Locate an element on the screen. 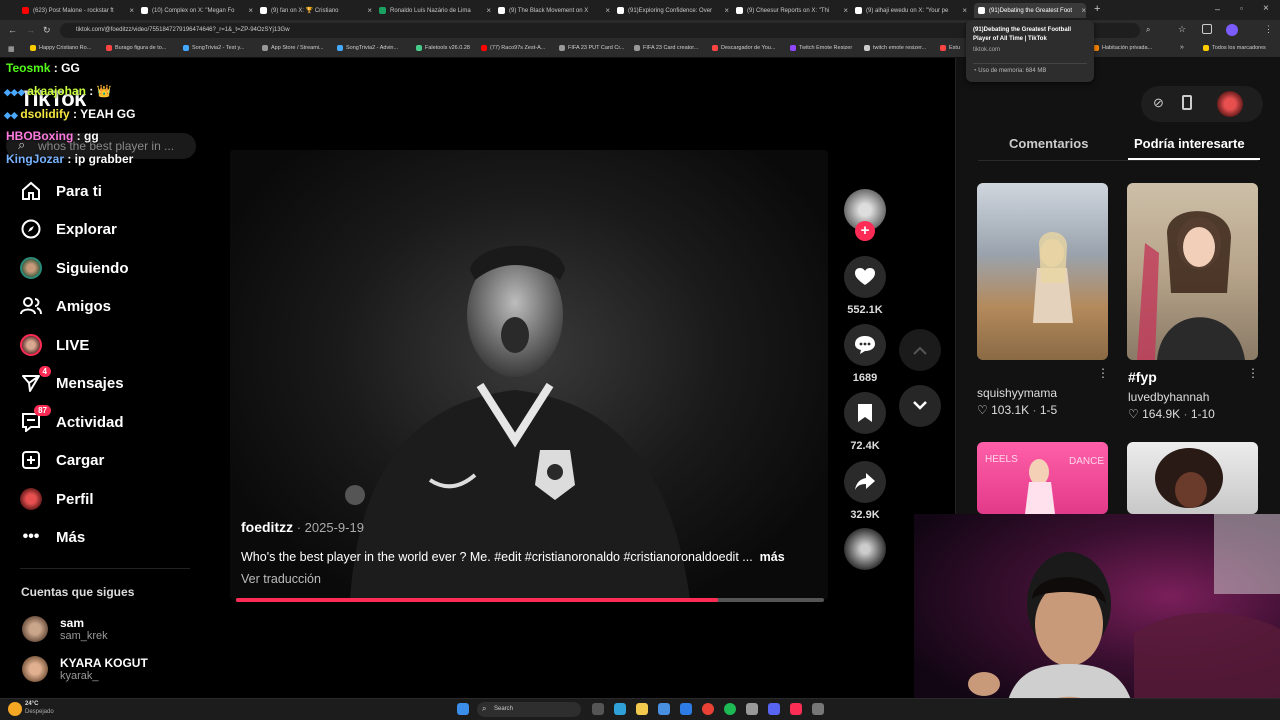  follow-plus-icon: + is located at coordinates (865, 231).